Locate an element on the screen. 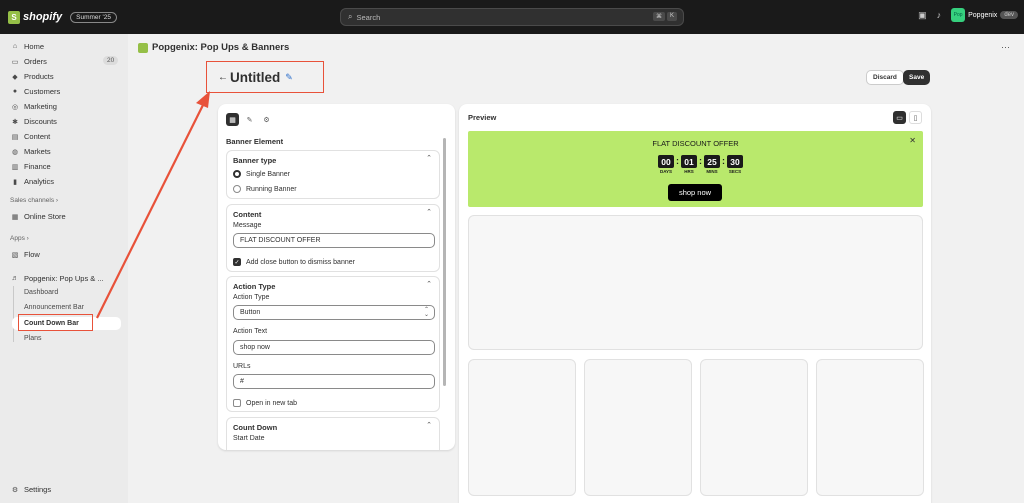  store-menu: Pop Popgenix dev is located at coordinates (984, 15).